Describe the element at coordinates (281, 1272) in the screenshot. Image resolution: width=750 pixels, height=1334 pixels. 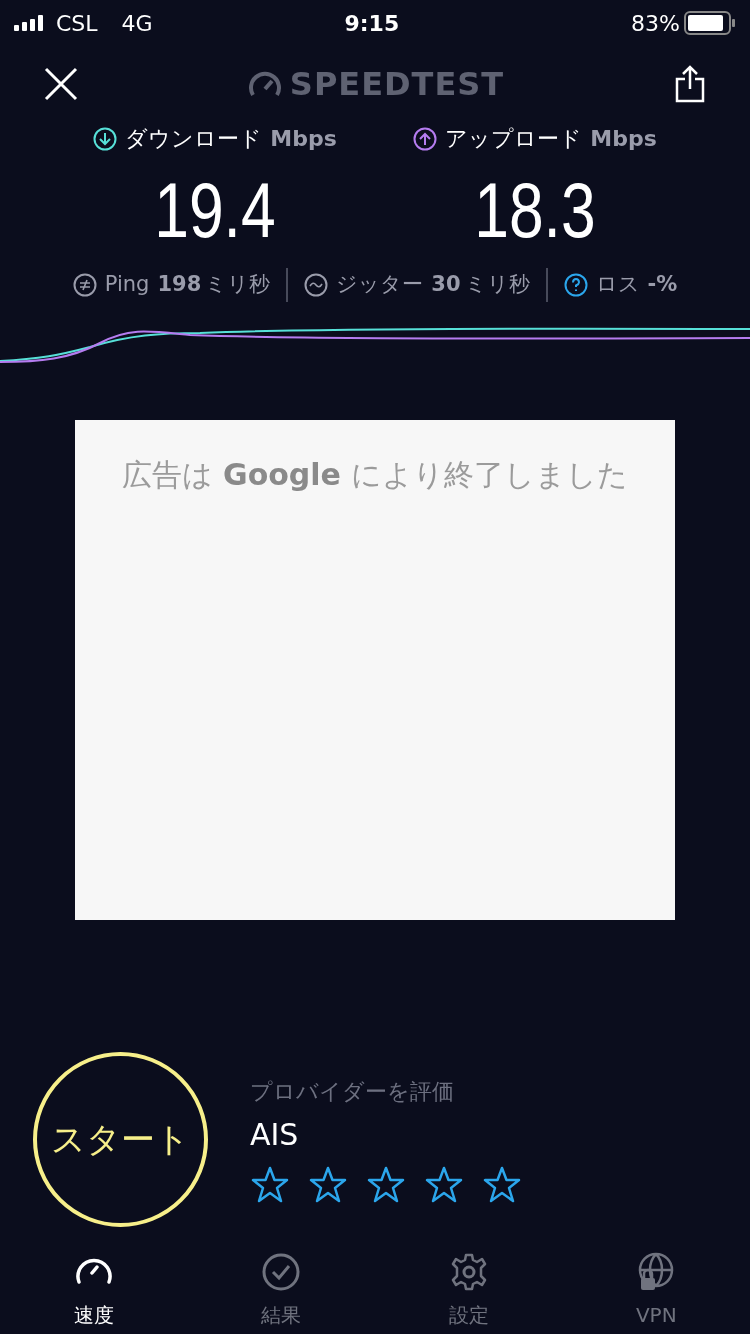
I see `check-circle-icon` at that location.